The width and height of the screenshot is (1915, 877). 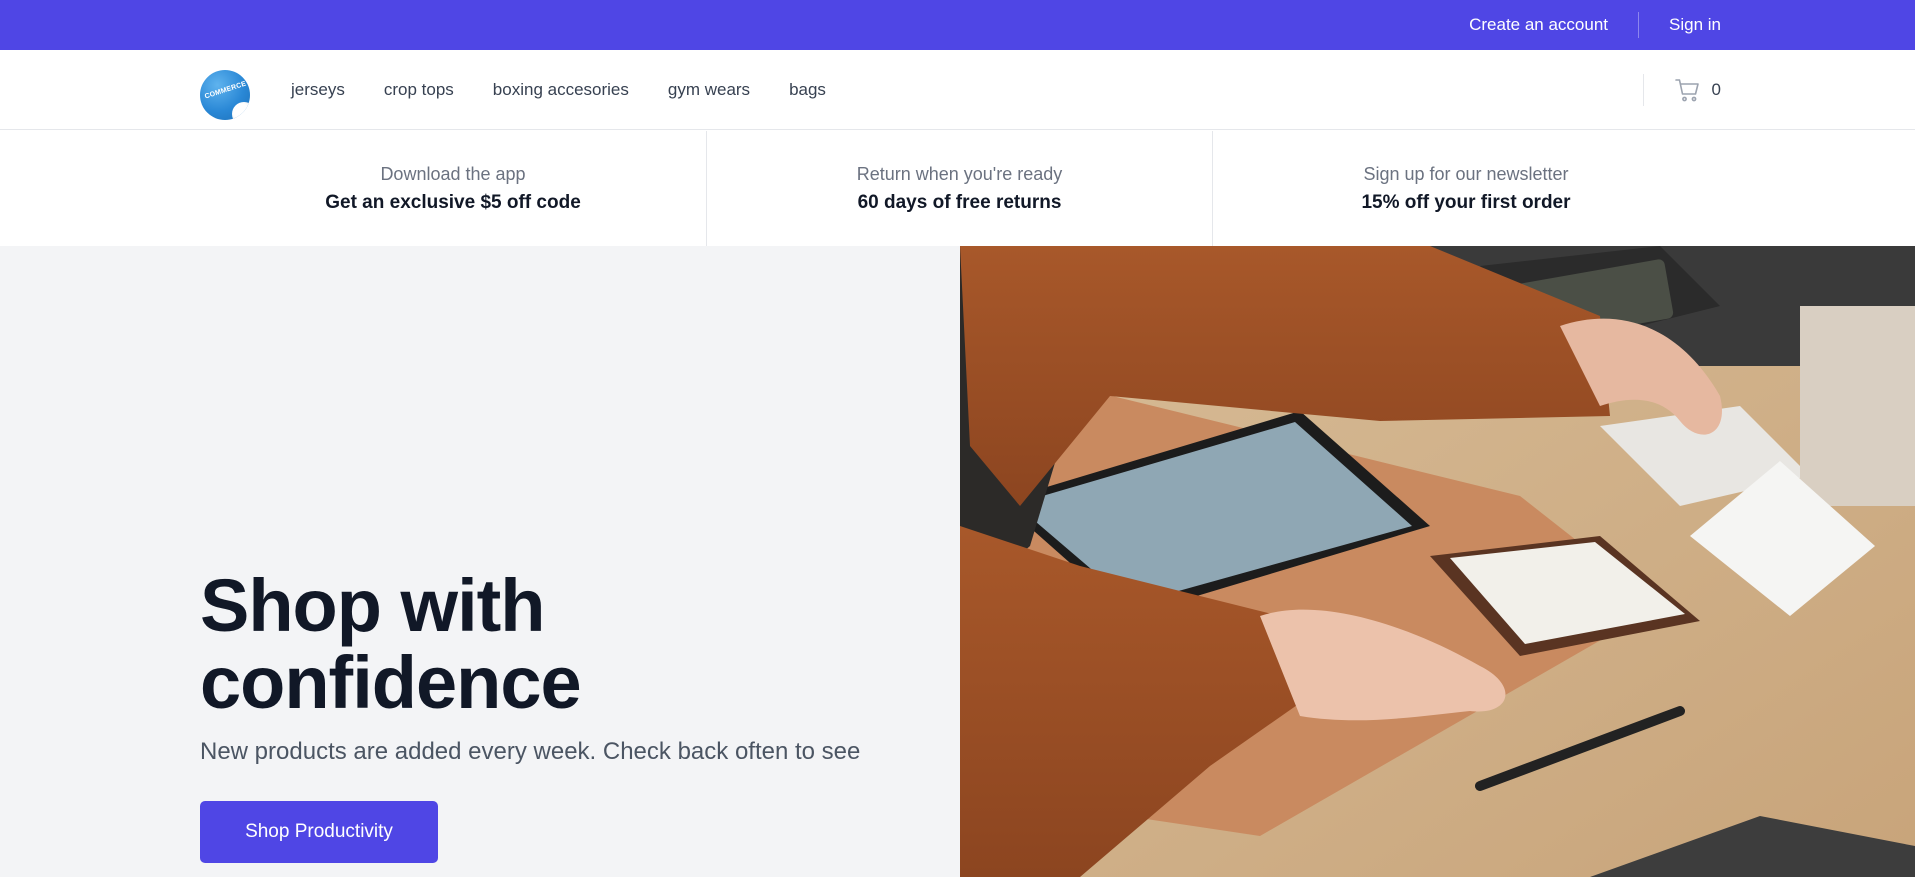 I want to click on hero-title-line-1: Shop with, so click(x=372, y=605).